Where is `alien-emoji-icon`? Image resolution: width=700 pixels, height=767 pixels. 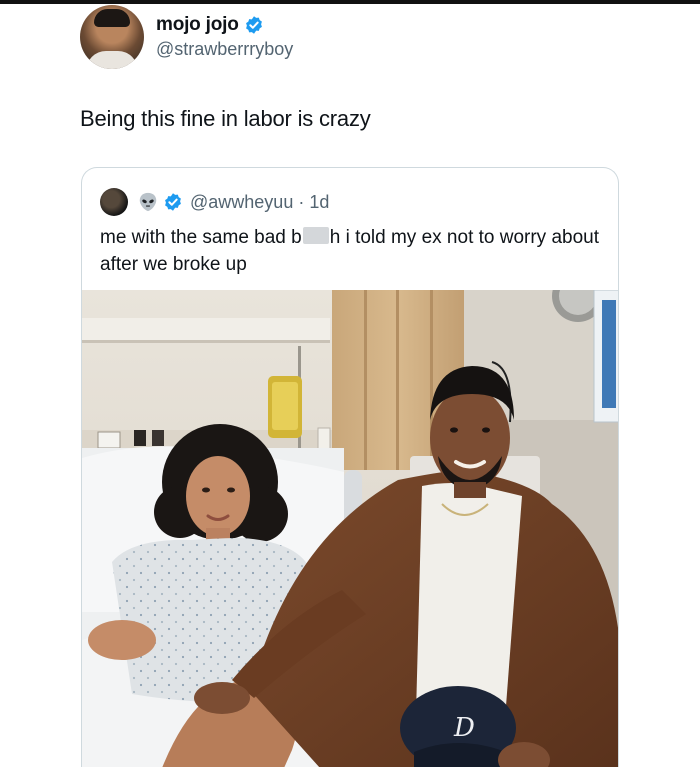 alien-emoji-icon is located at coordinates (148, 202).